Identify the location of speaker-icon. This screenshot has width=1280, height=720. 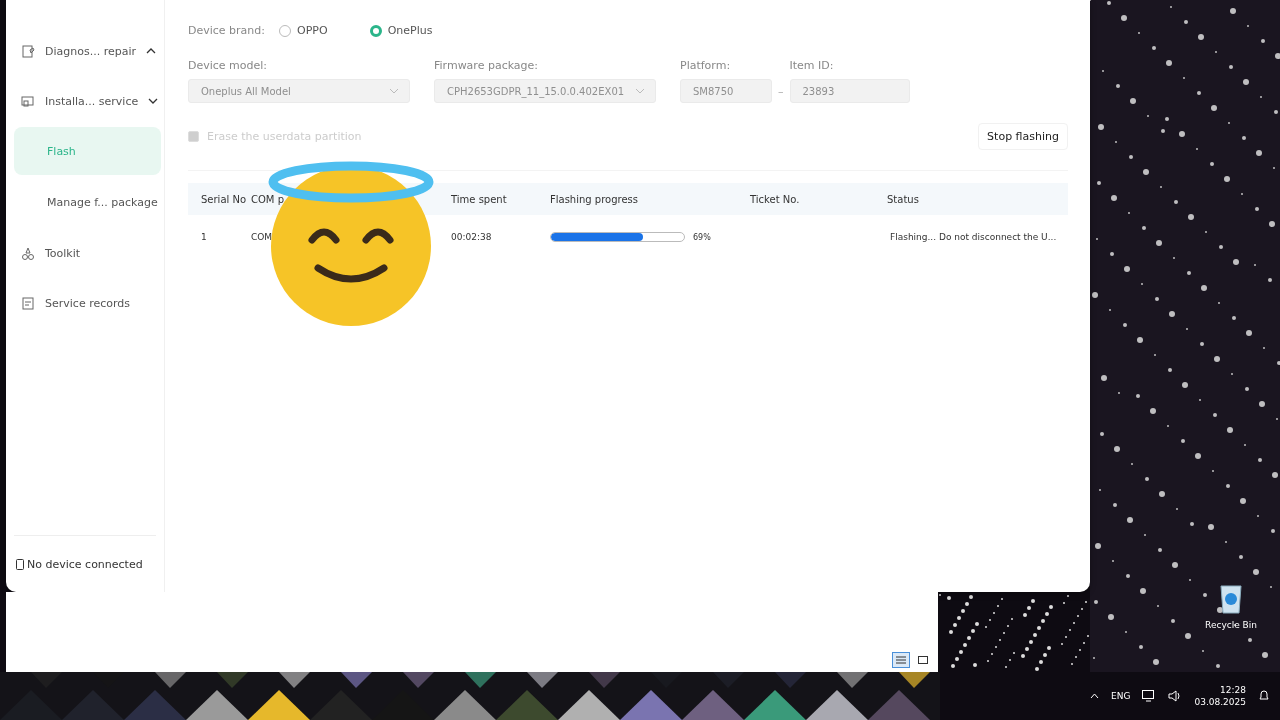
(1175, 696).